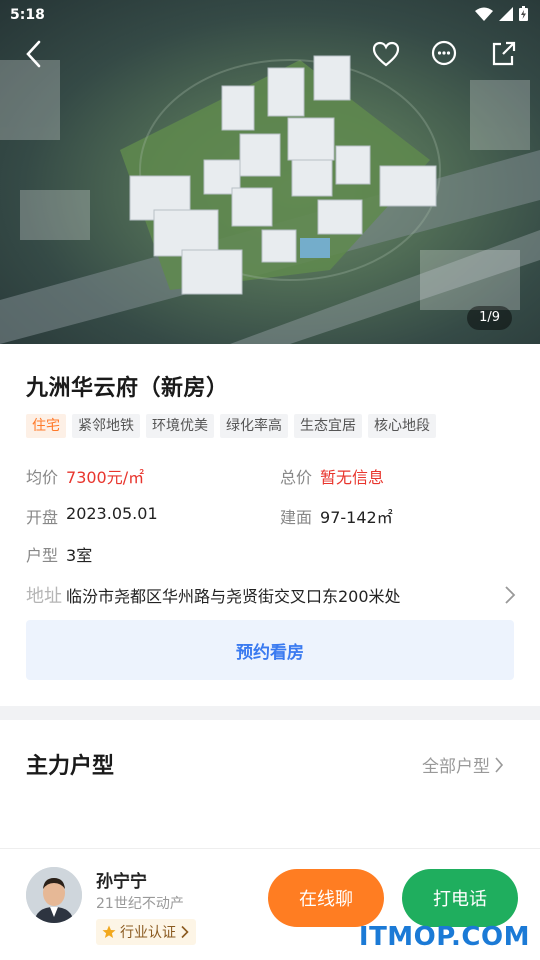 This screenshot has height=960, width=540. Describe the element at coordinates (270, 15) in the screenshot. I see `status-bar: 5:18` at that location.